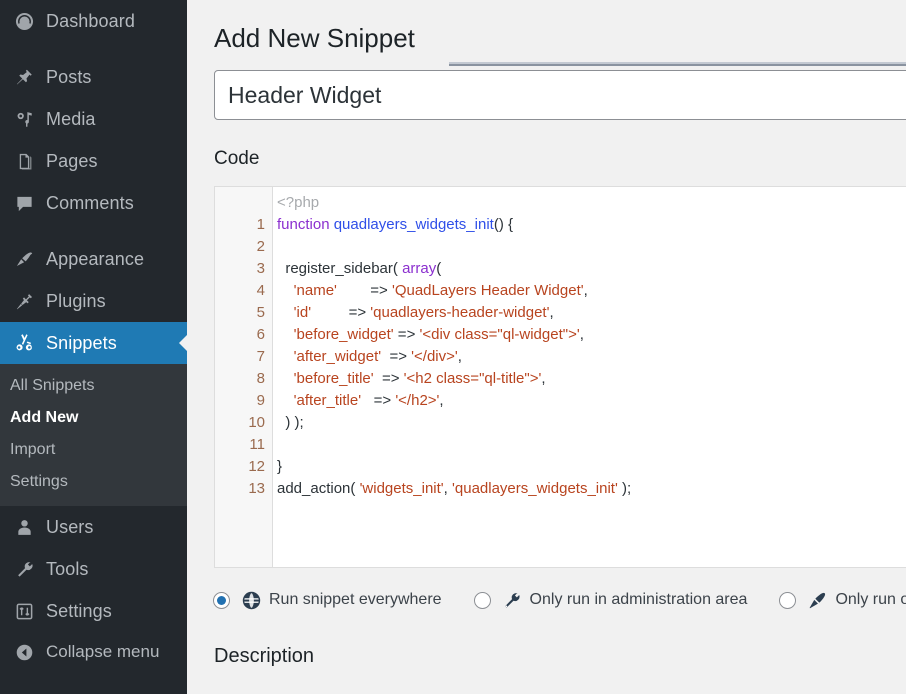 This screenshot has height=694, width=906. Describe the element at coordinates (842, 600) in the screenshot. I see `scope-option-2: Only run o` at that location.